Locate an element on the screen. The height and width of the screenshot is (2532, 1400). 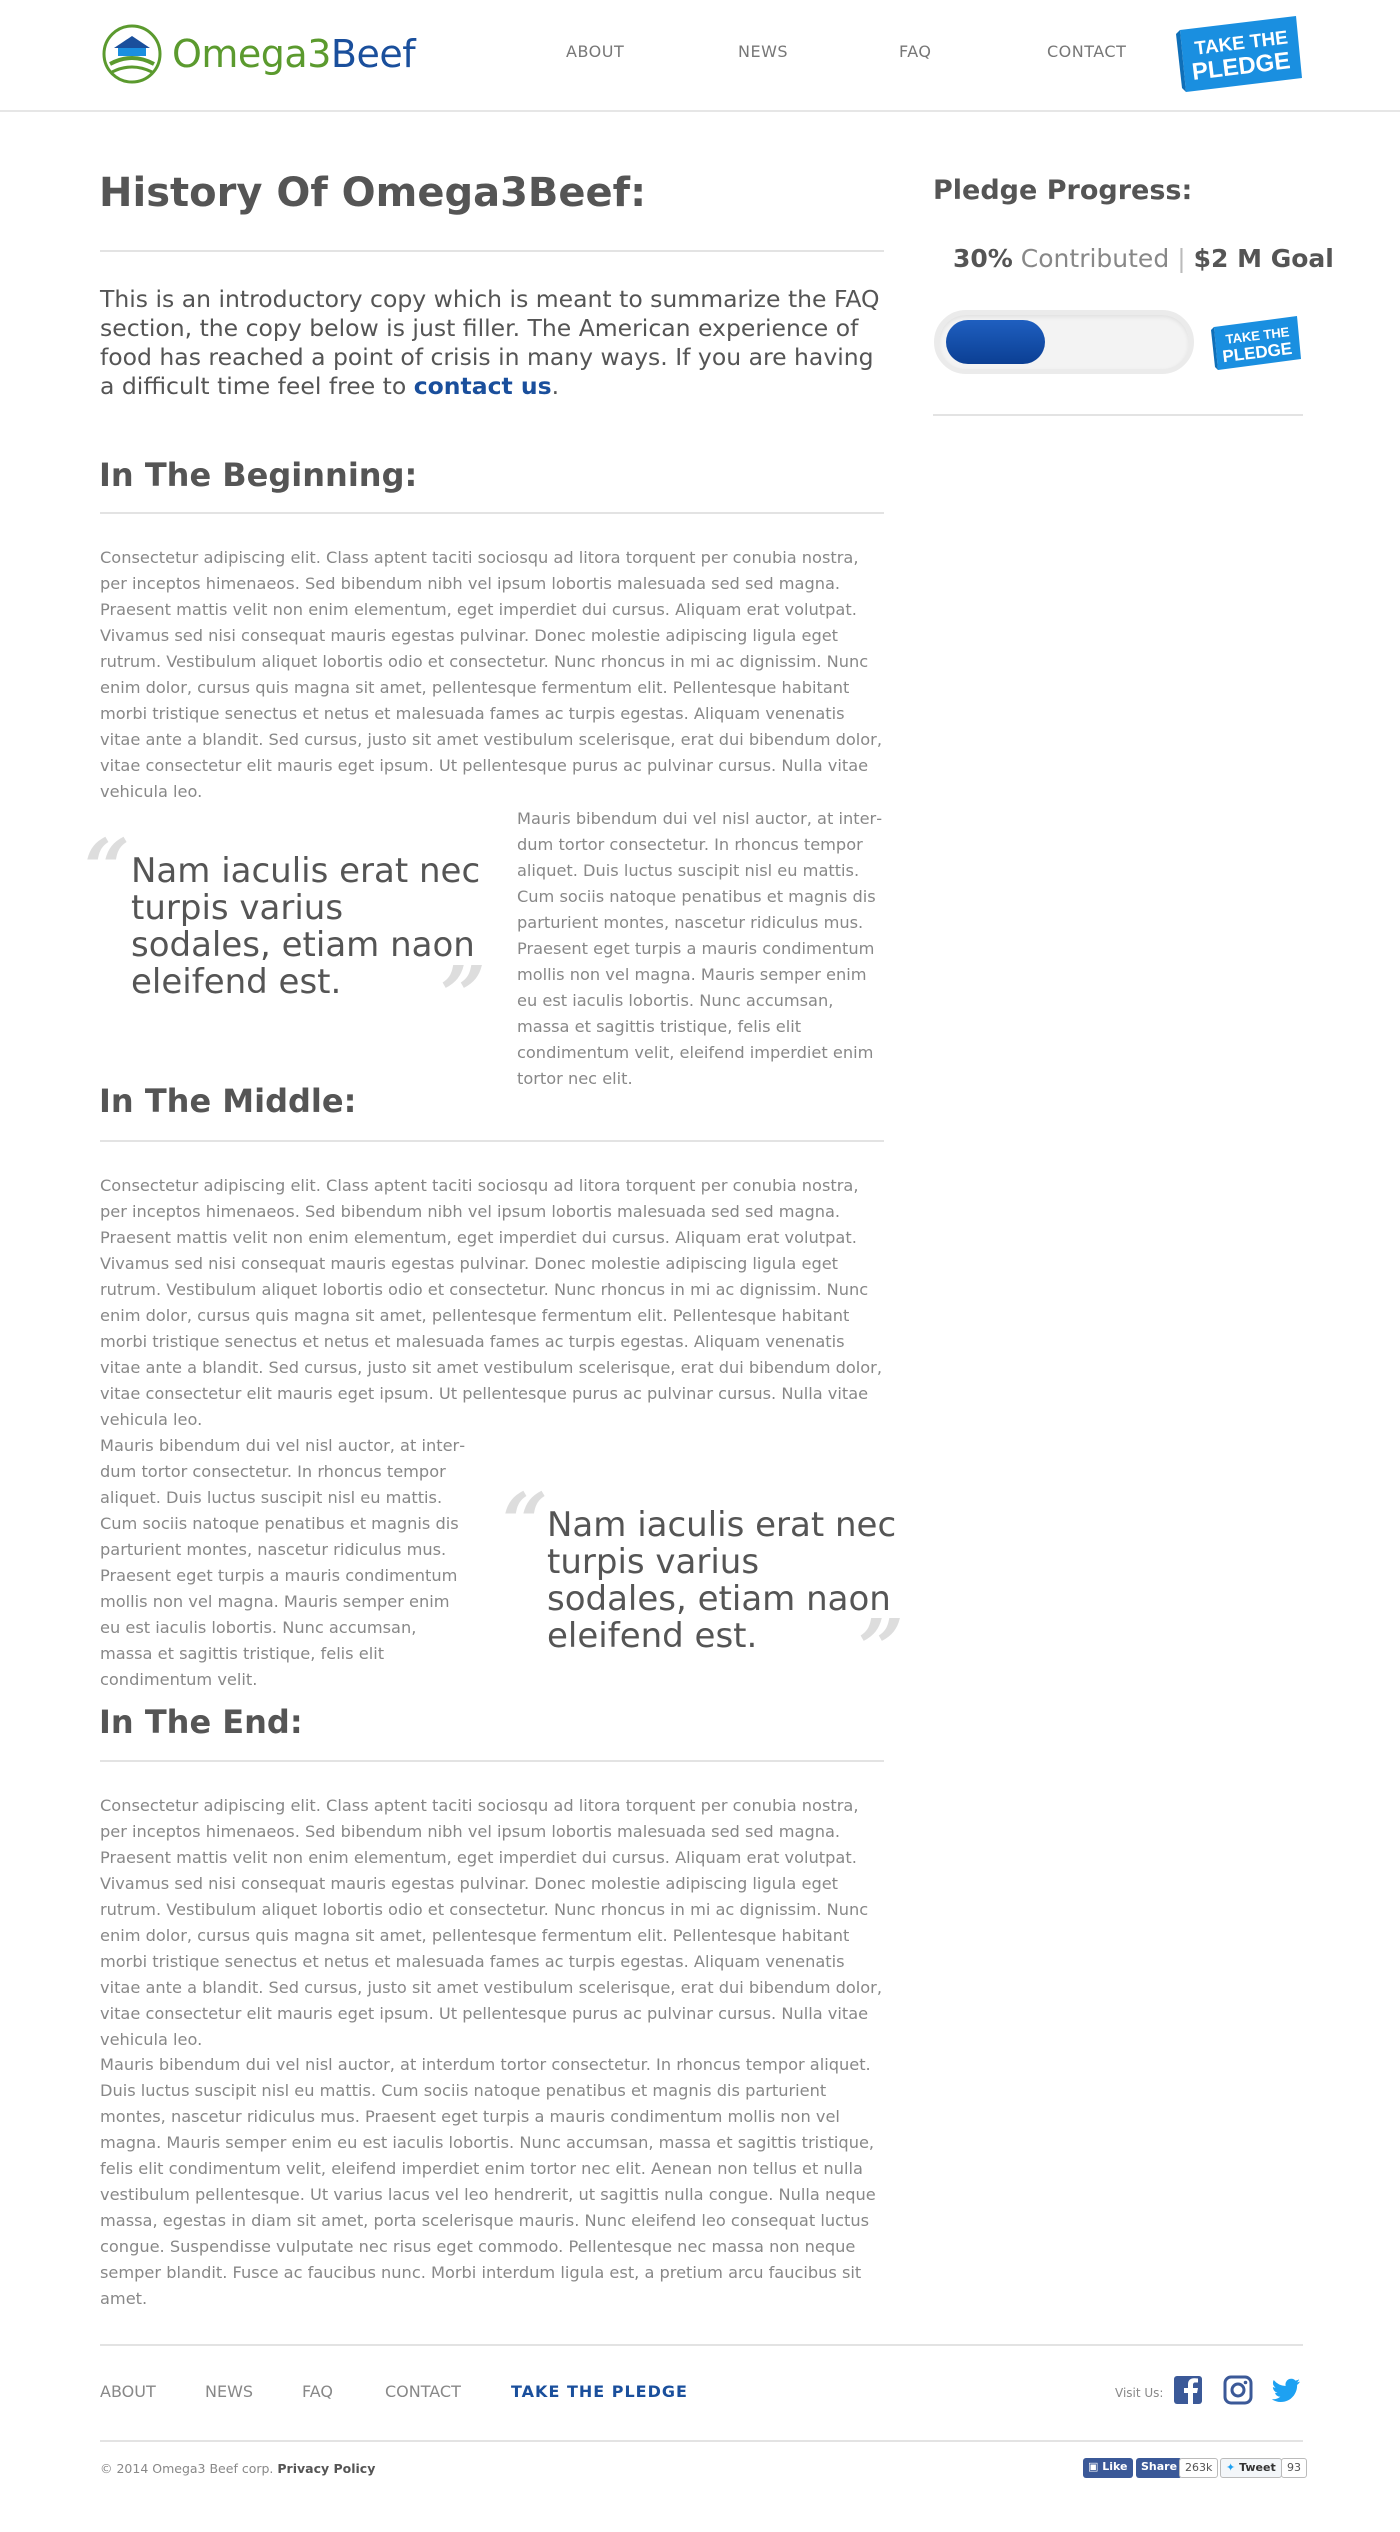
section-title-middle: In The Middle: is located at coordinates (228, 1101).